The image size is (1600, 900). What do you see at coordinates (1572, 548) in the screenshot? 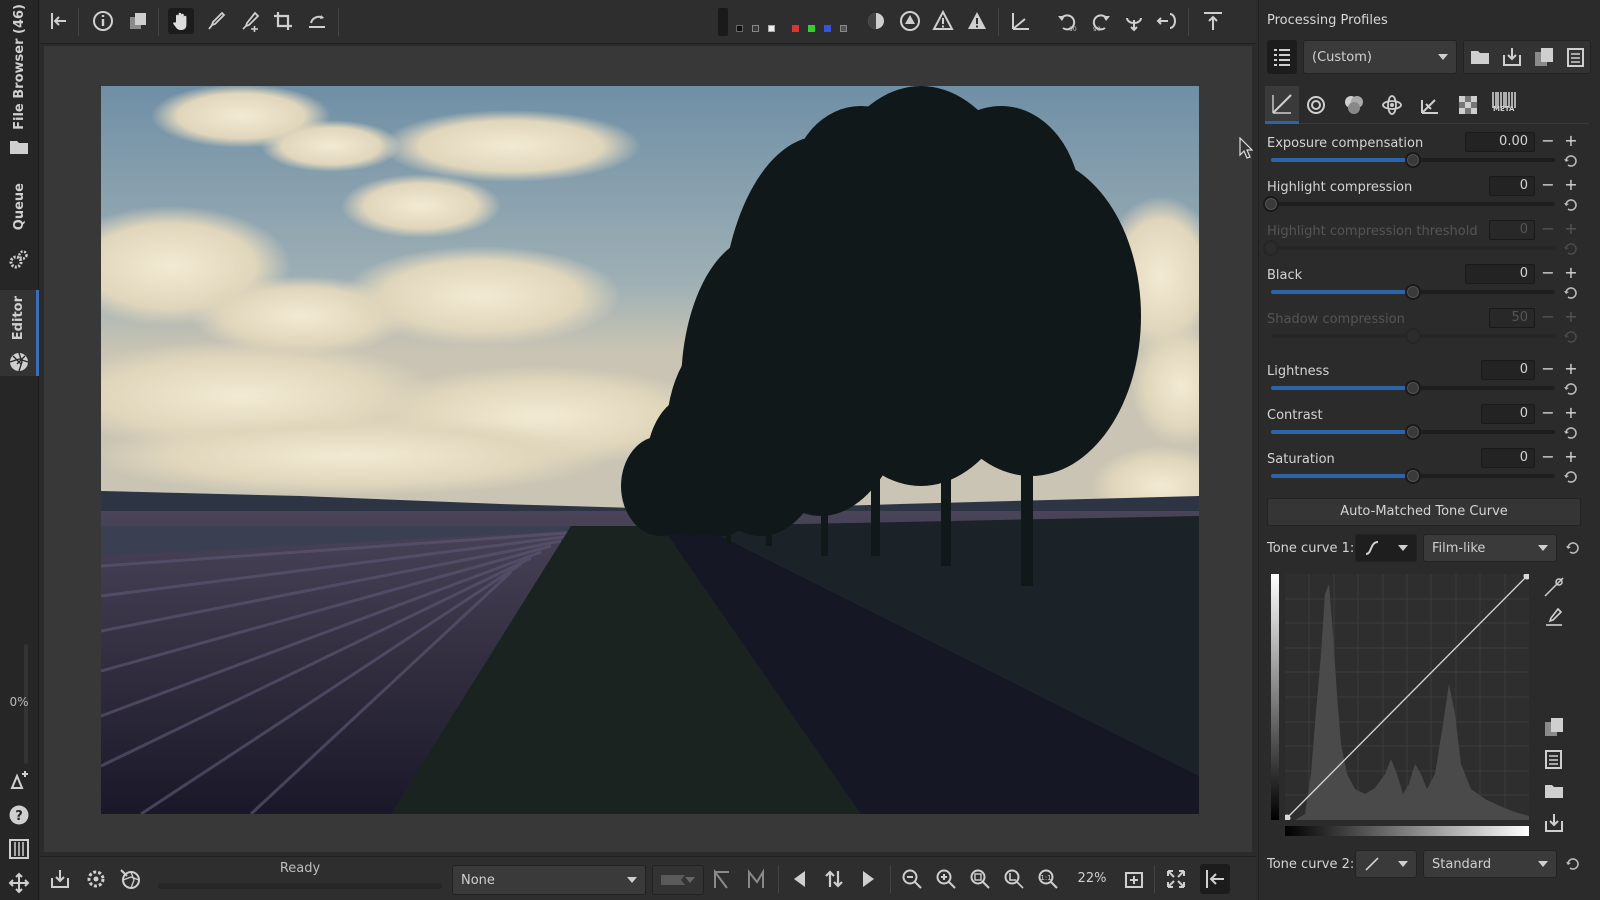
I see `tone-curve-1-reset-icon` at bounding box center [1572, 548].